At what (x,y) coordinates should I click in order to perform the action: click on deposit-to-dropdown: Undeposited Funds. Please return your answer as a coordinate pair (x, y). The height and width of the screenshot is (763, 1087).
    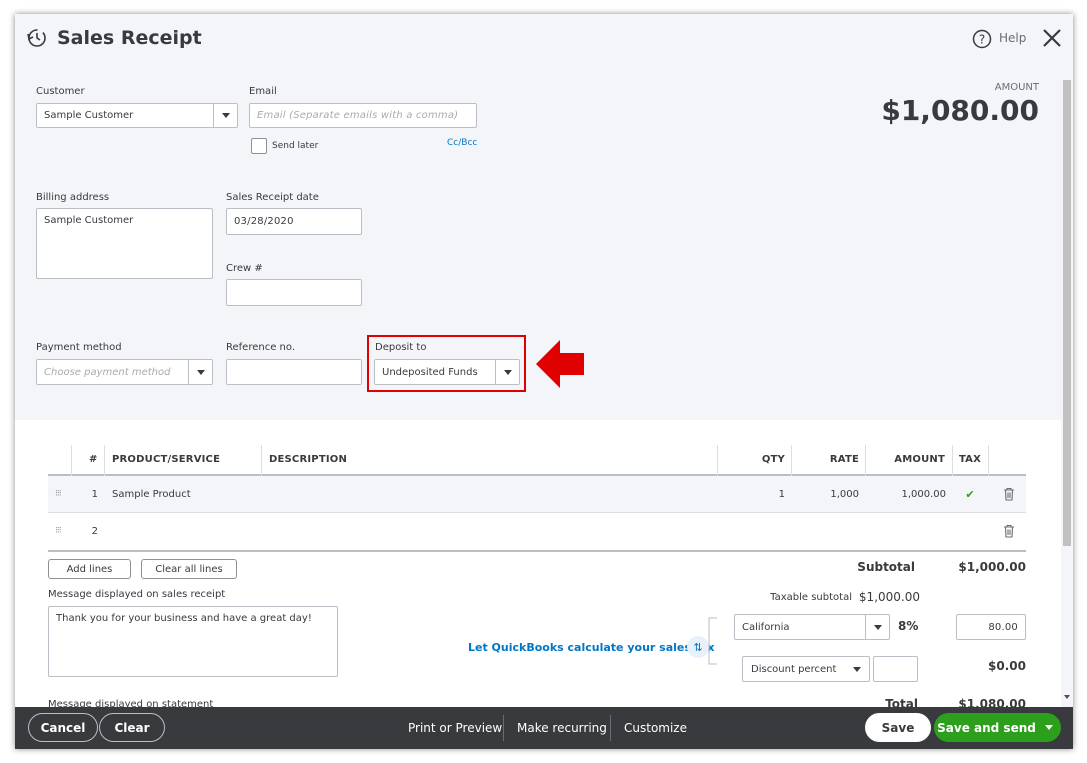
    Looking at the image, I should click on (447, 372).